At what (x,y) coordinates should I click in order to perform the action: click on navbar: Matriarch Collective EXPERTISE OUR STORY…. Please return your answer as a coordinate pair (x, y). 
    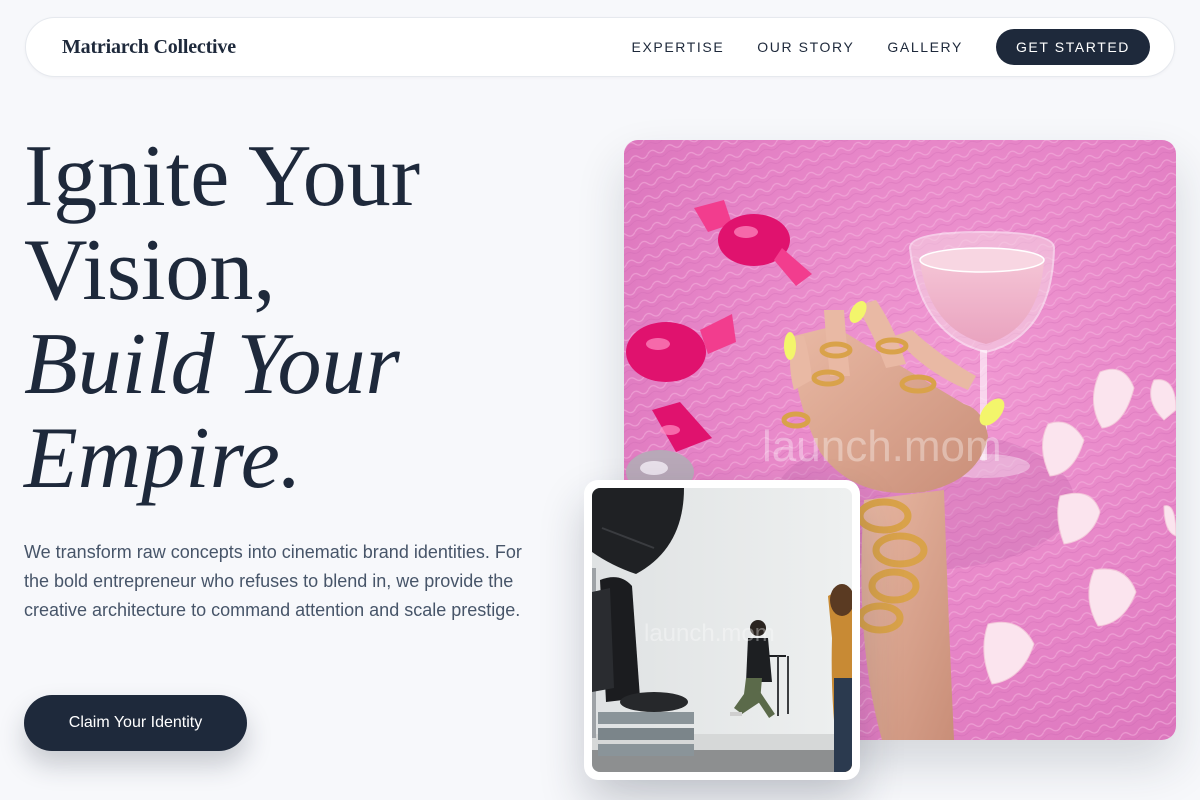
    Looking at the image, I should click on (600, 47).